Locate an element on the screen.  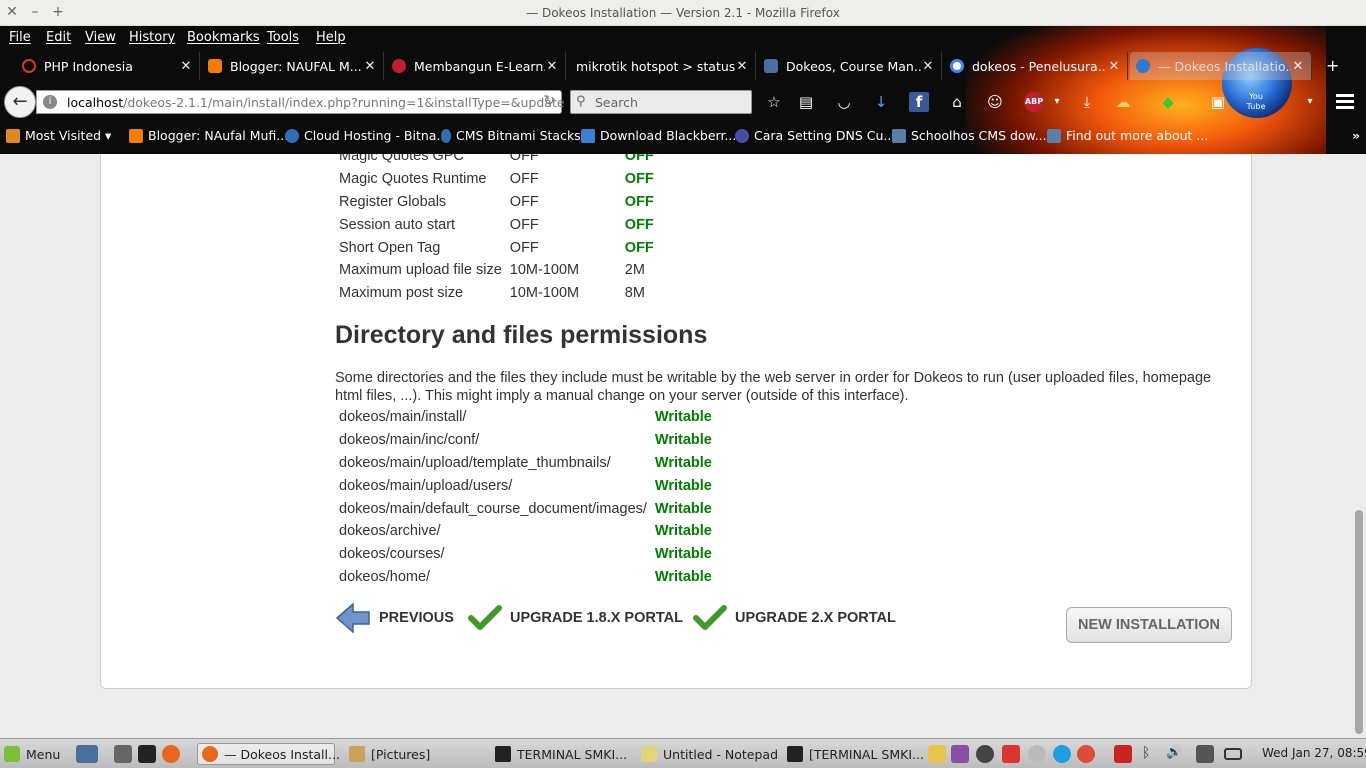
adblock-dropdown-icon: ▾ is located at coordinates (1057, 102).